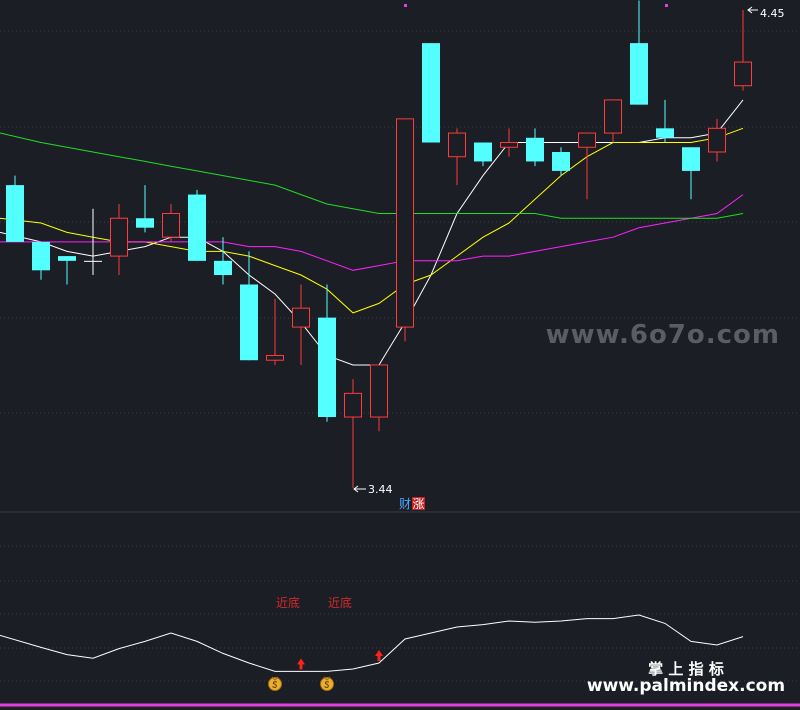 The image size is (800, 710). I want to click on max-price-label: 4.45, so click(772, 13).